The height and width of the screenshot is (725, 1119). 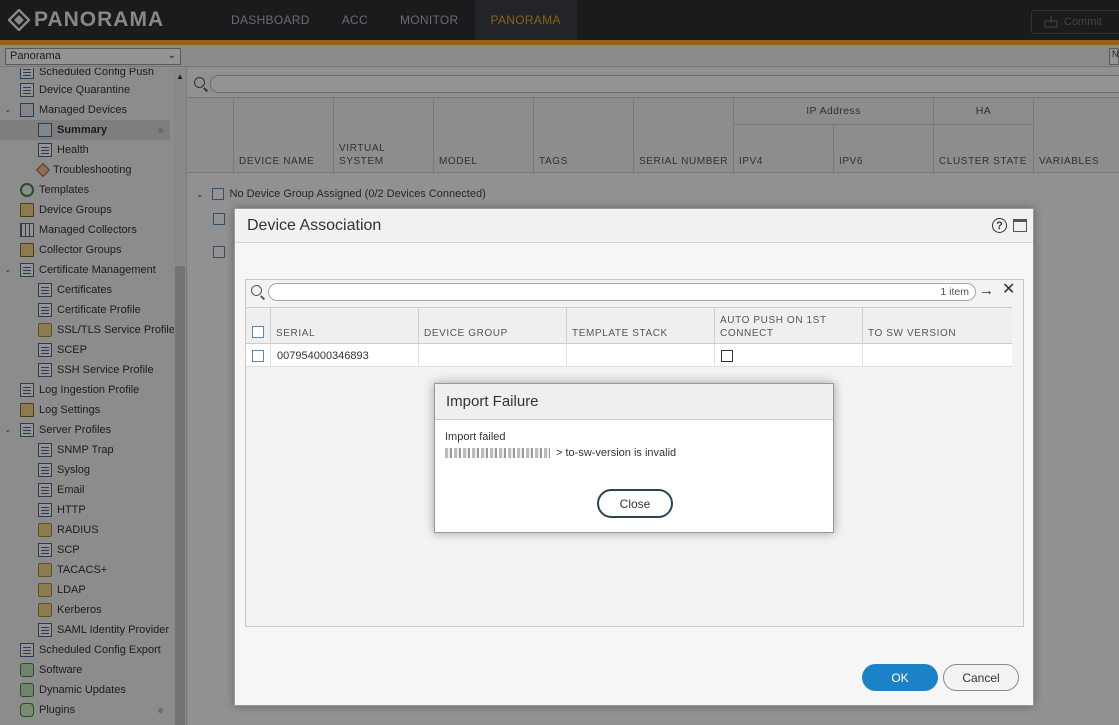 I want to click on col-to-sw-version: TO SW VERSION, so click(x=936, y=326).